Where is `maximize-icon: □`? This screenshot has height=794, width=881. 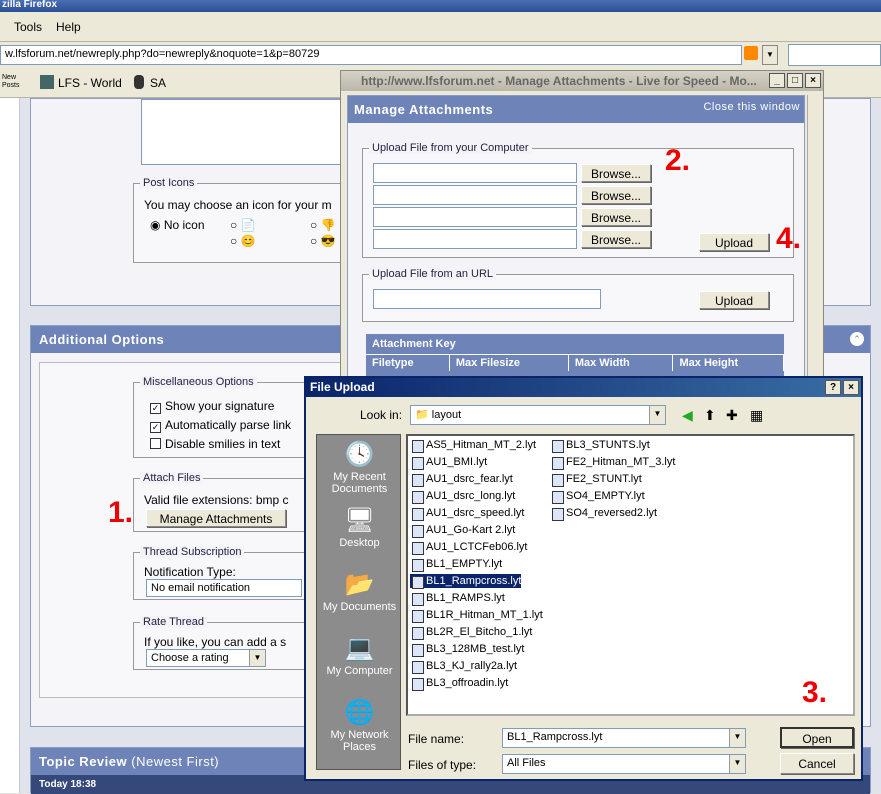
maximize-icon: □ is located at coordinates (795, 80).